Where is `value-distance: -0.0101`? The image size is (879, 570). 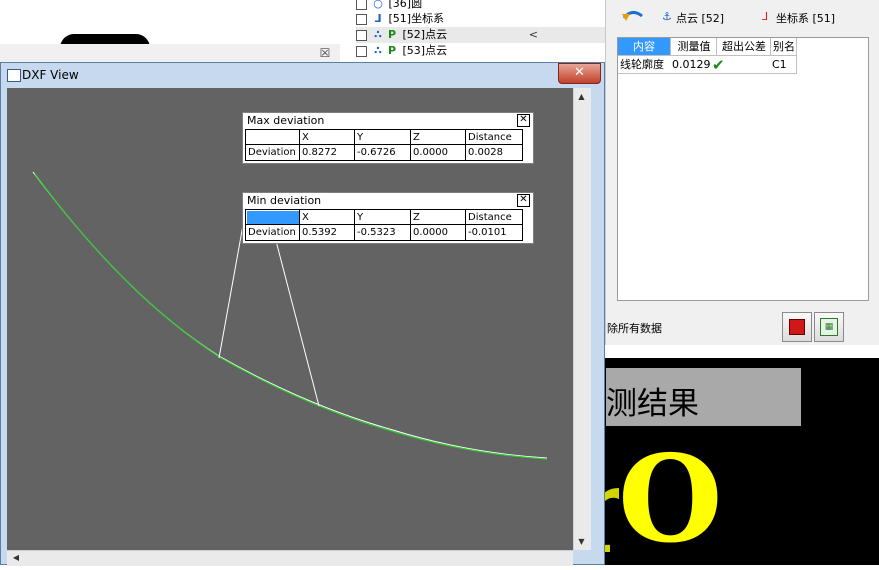 value-distance: -0.0101 is located at coordinates (487, 232).